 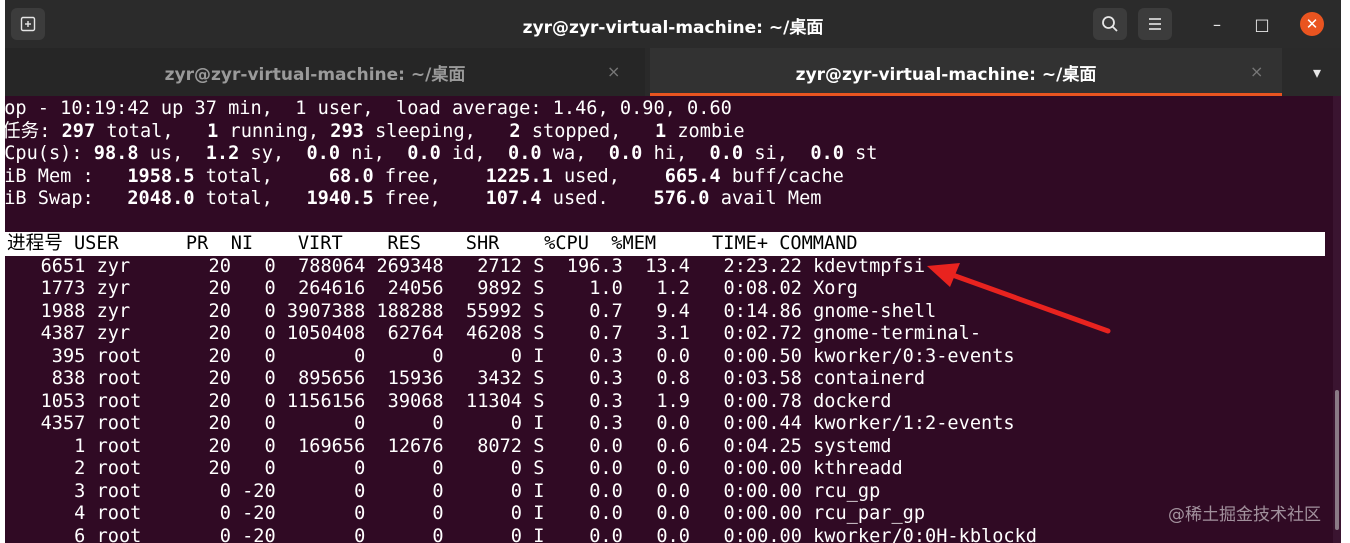 I want to click on annotation-arrow, so click(x=1019, y=298).